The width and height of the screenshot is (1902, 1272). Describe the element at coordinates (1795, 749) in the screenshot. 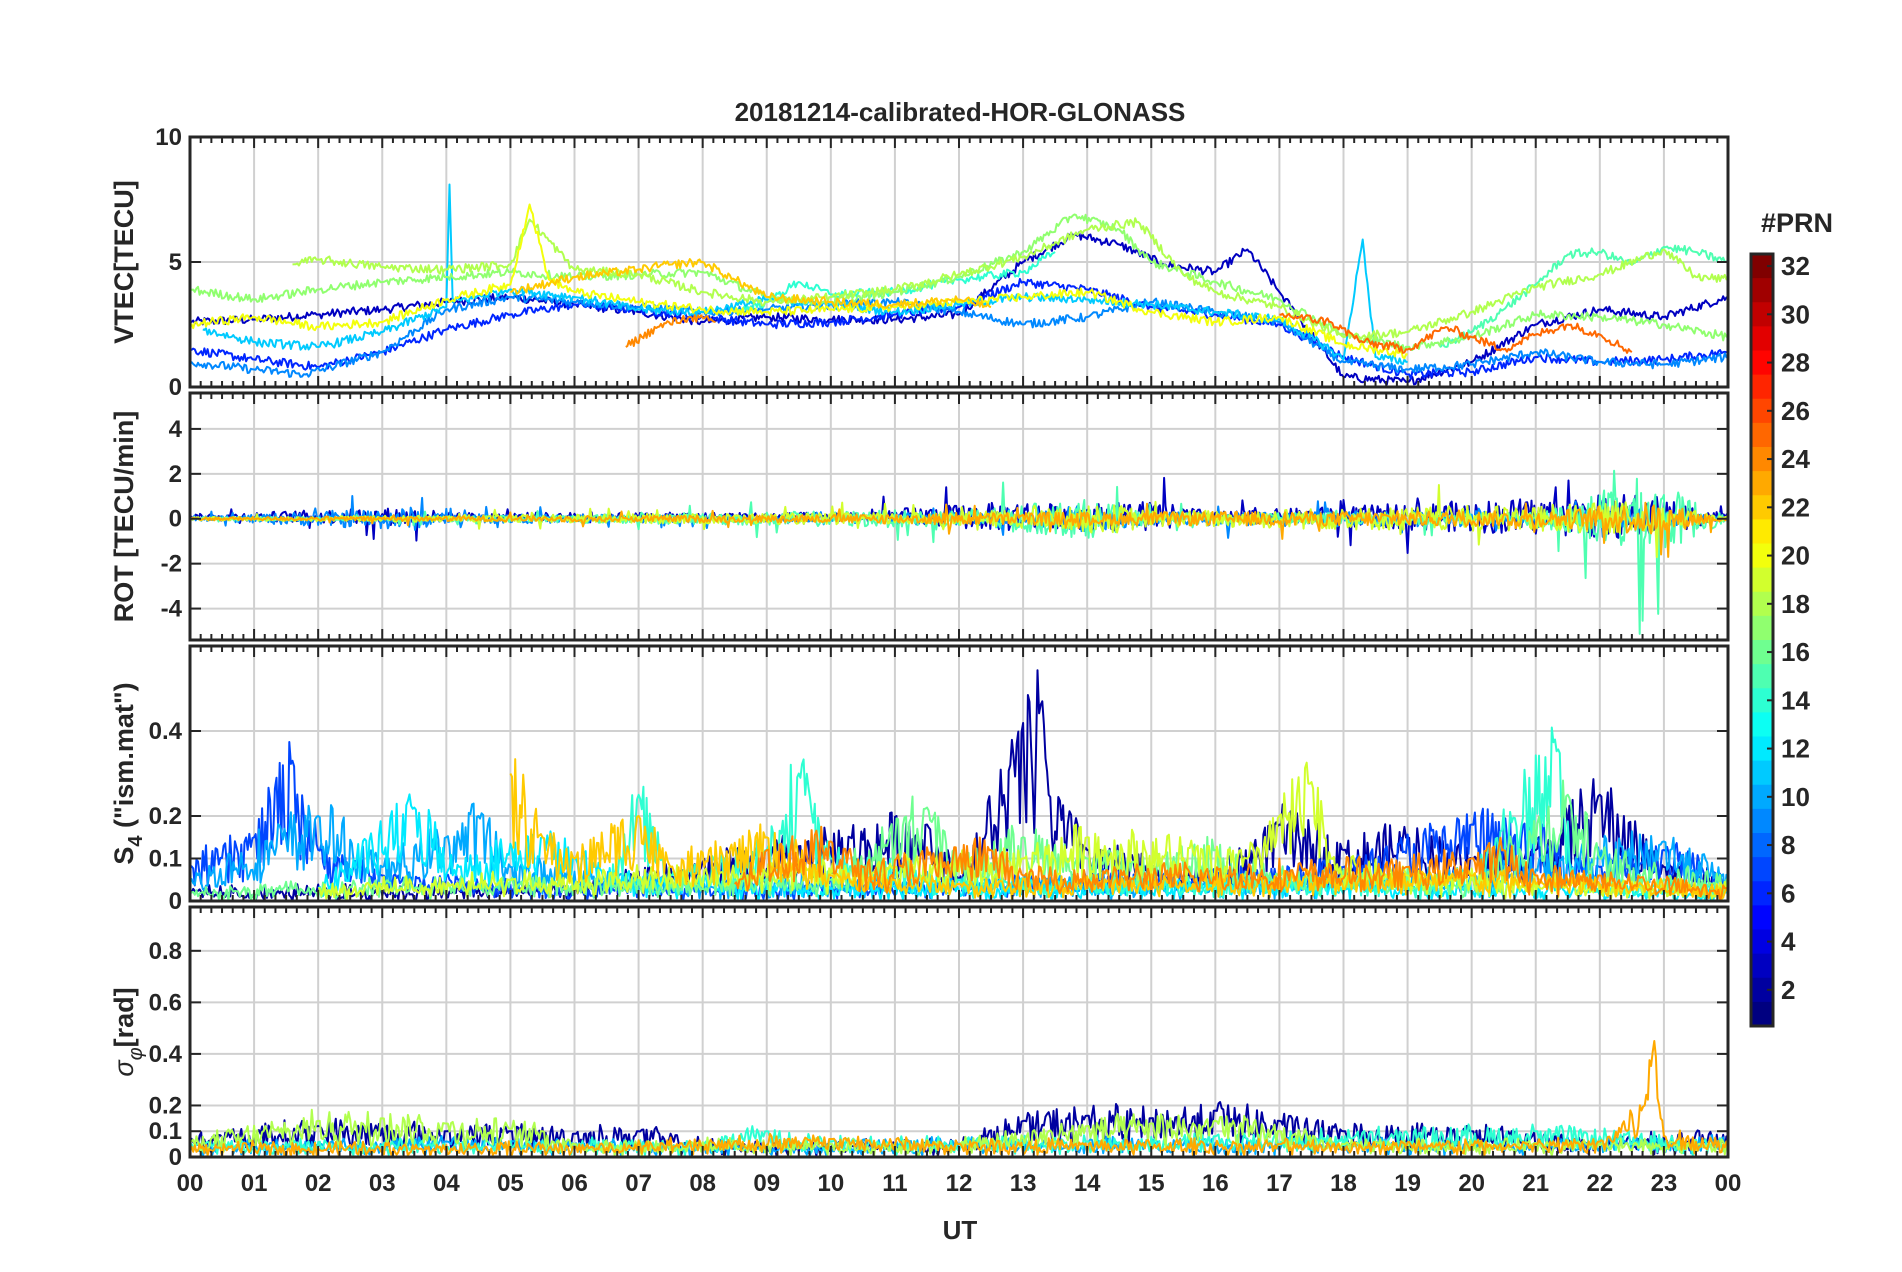

I see `colorbar-tick-label: 12` at that location.